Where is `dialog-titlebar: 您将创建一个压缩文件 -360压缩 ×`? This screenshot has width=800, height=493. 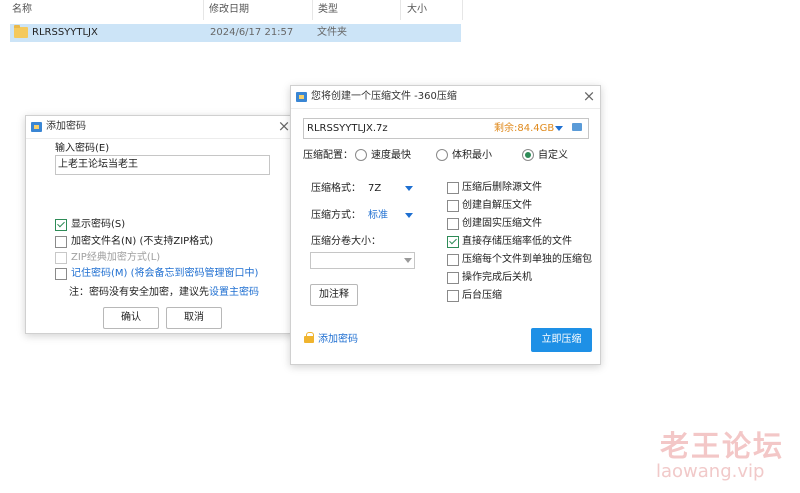 dialog-titlebar: 您将创建一个压缩文件 -360压缩 × is located at coordinates (445, 97).